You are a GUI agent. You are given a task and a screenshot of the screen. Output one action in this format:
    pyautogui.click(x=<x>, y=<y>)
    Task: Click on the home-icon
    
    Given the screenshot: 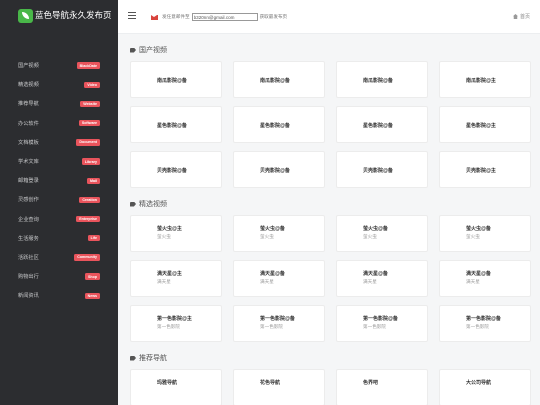 What is the action you would take?
    pyautogui.click(x=515, y=16)
    